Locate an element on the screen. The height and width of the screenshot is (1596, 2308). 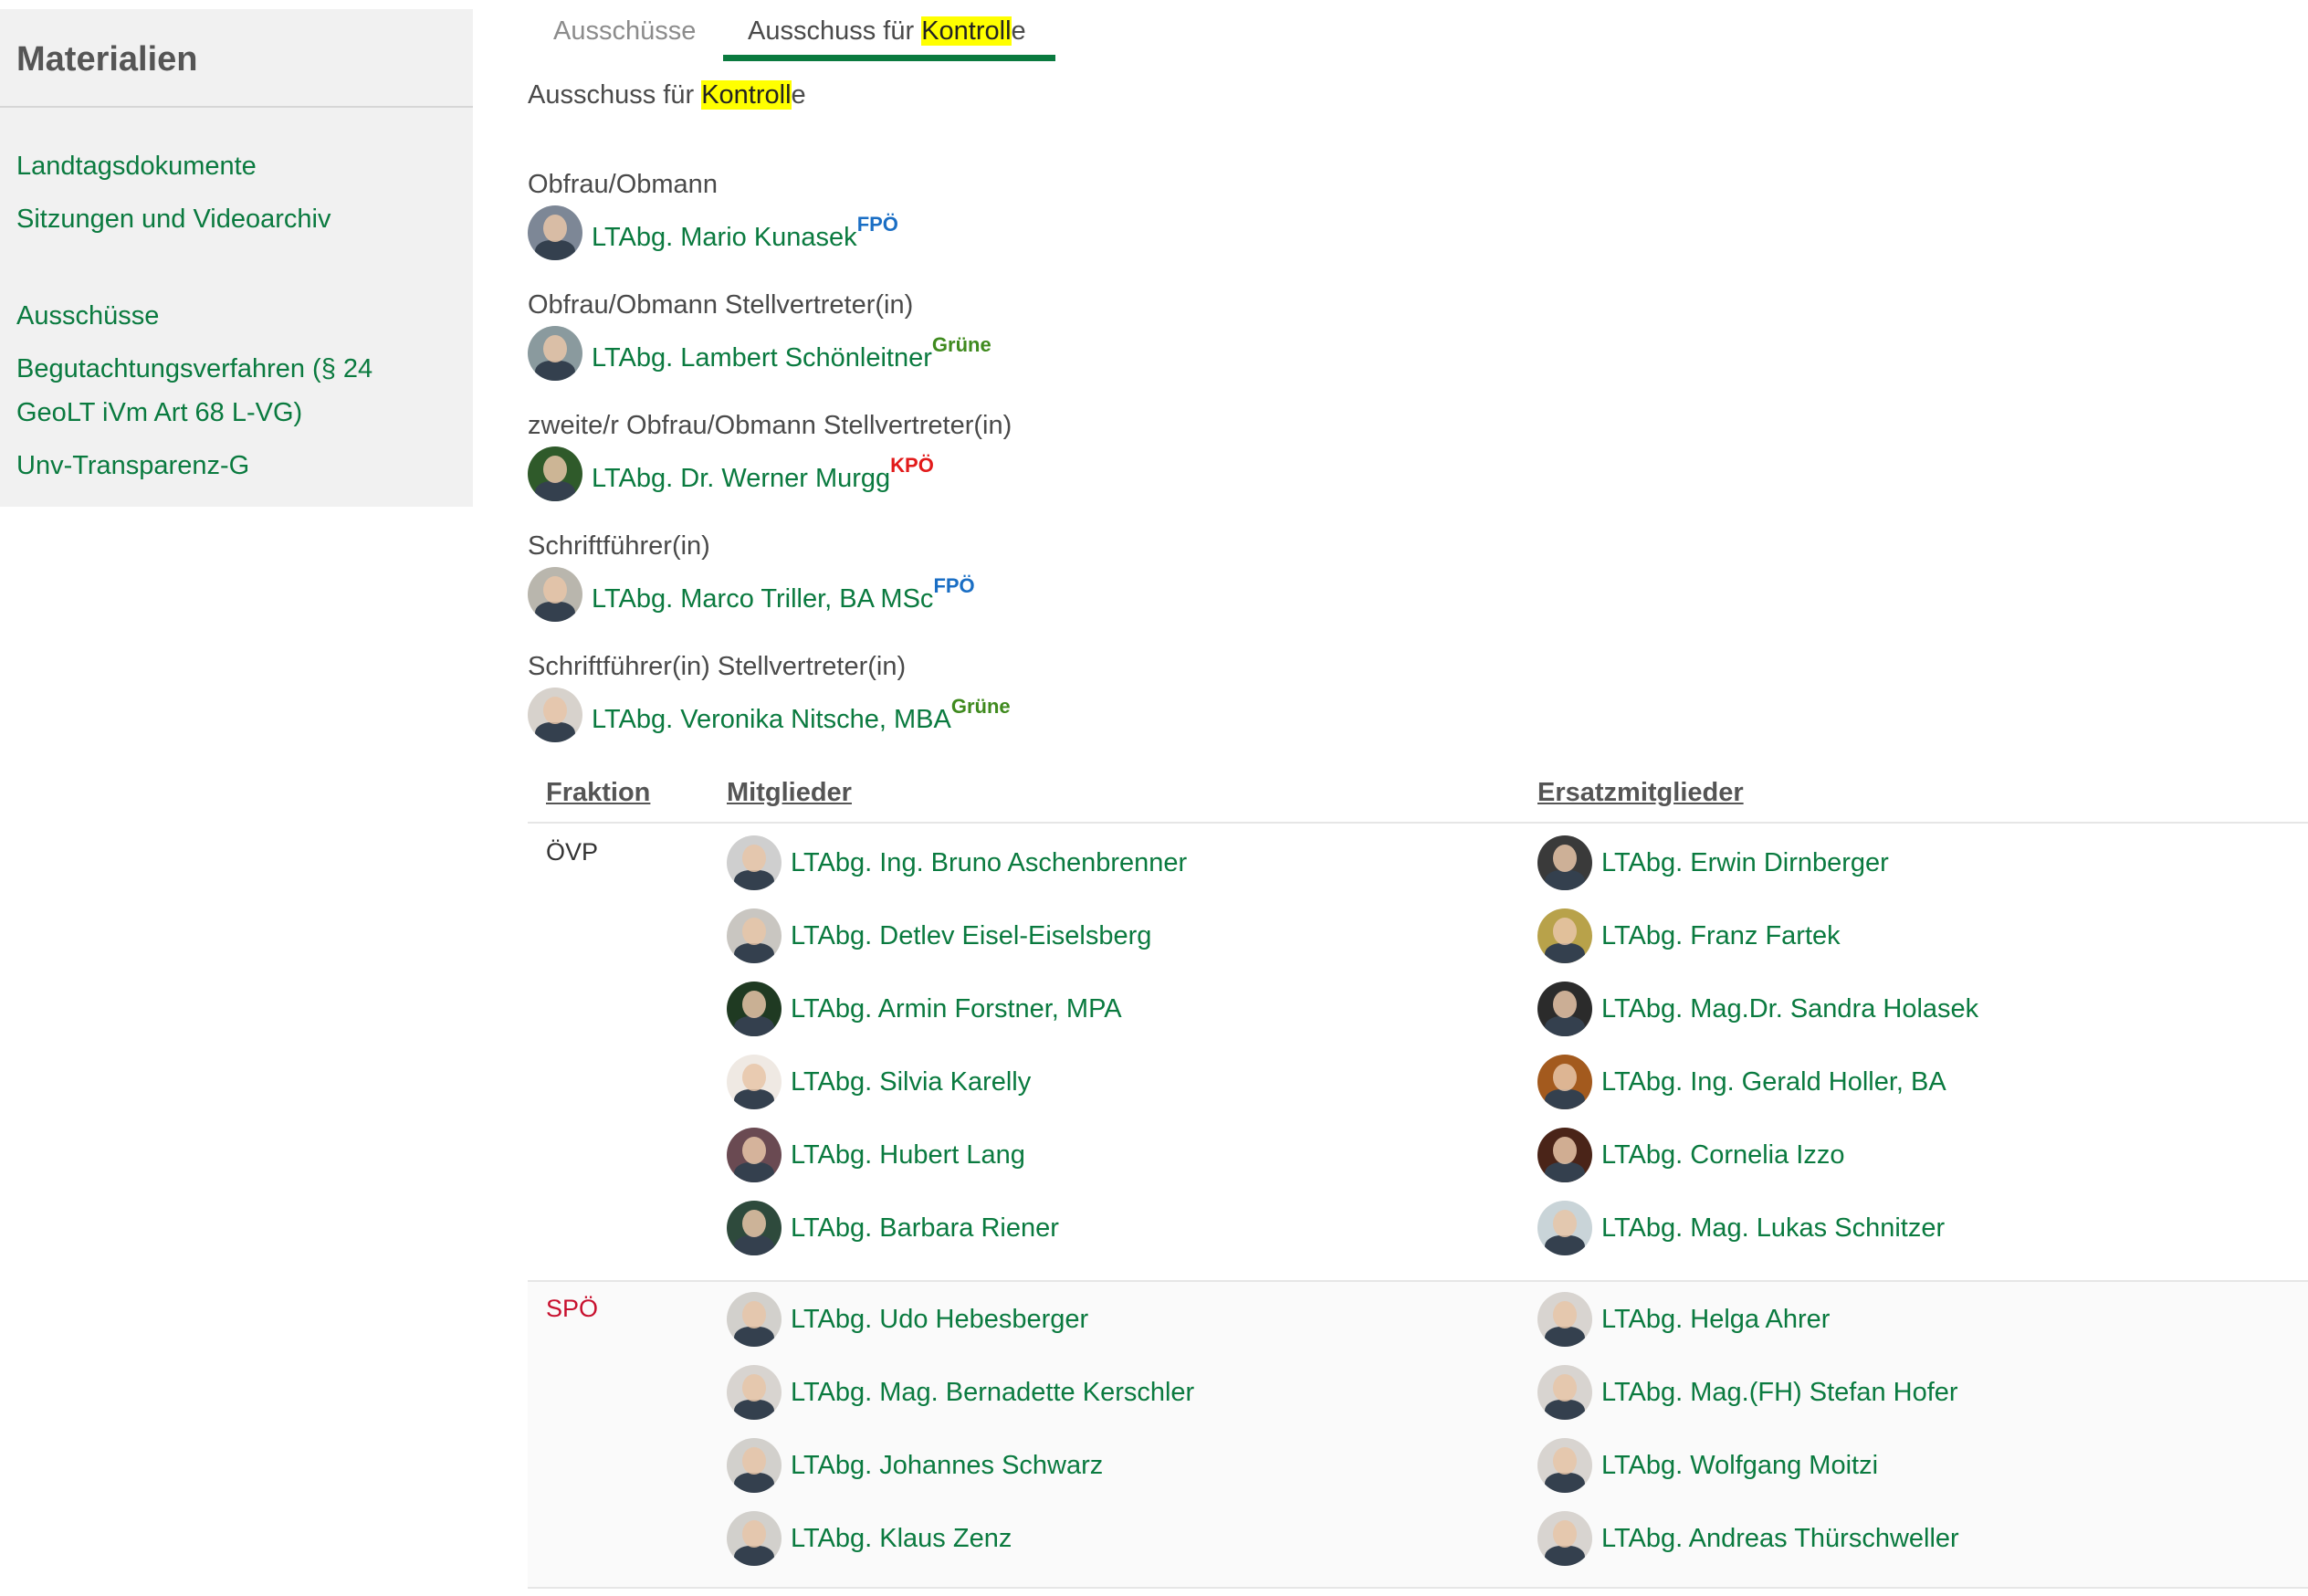
tab-bar: Ausschüsse Ausschuss für Kontrolle is located at coordinates (1418, 31).